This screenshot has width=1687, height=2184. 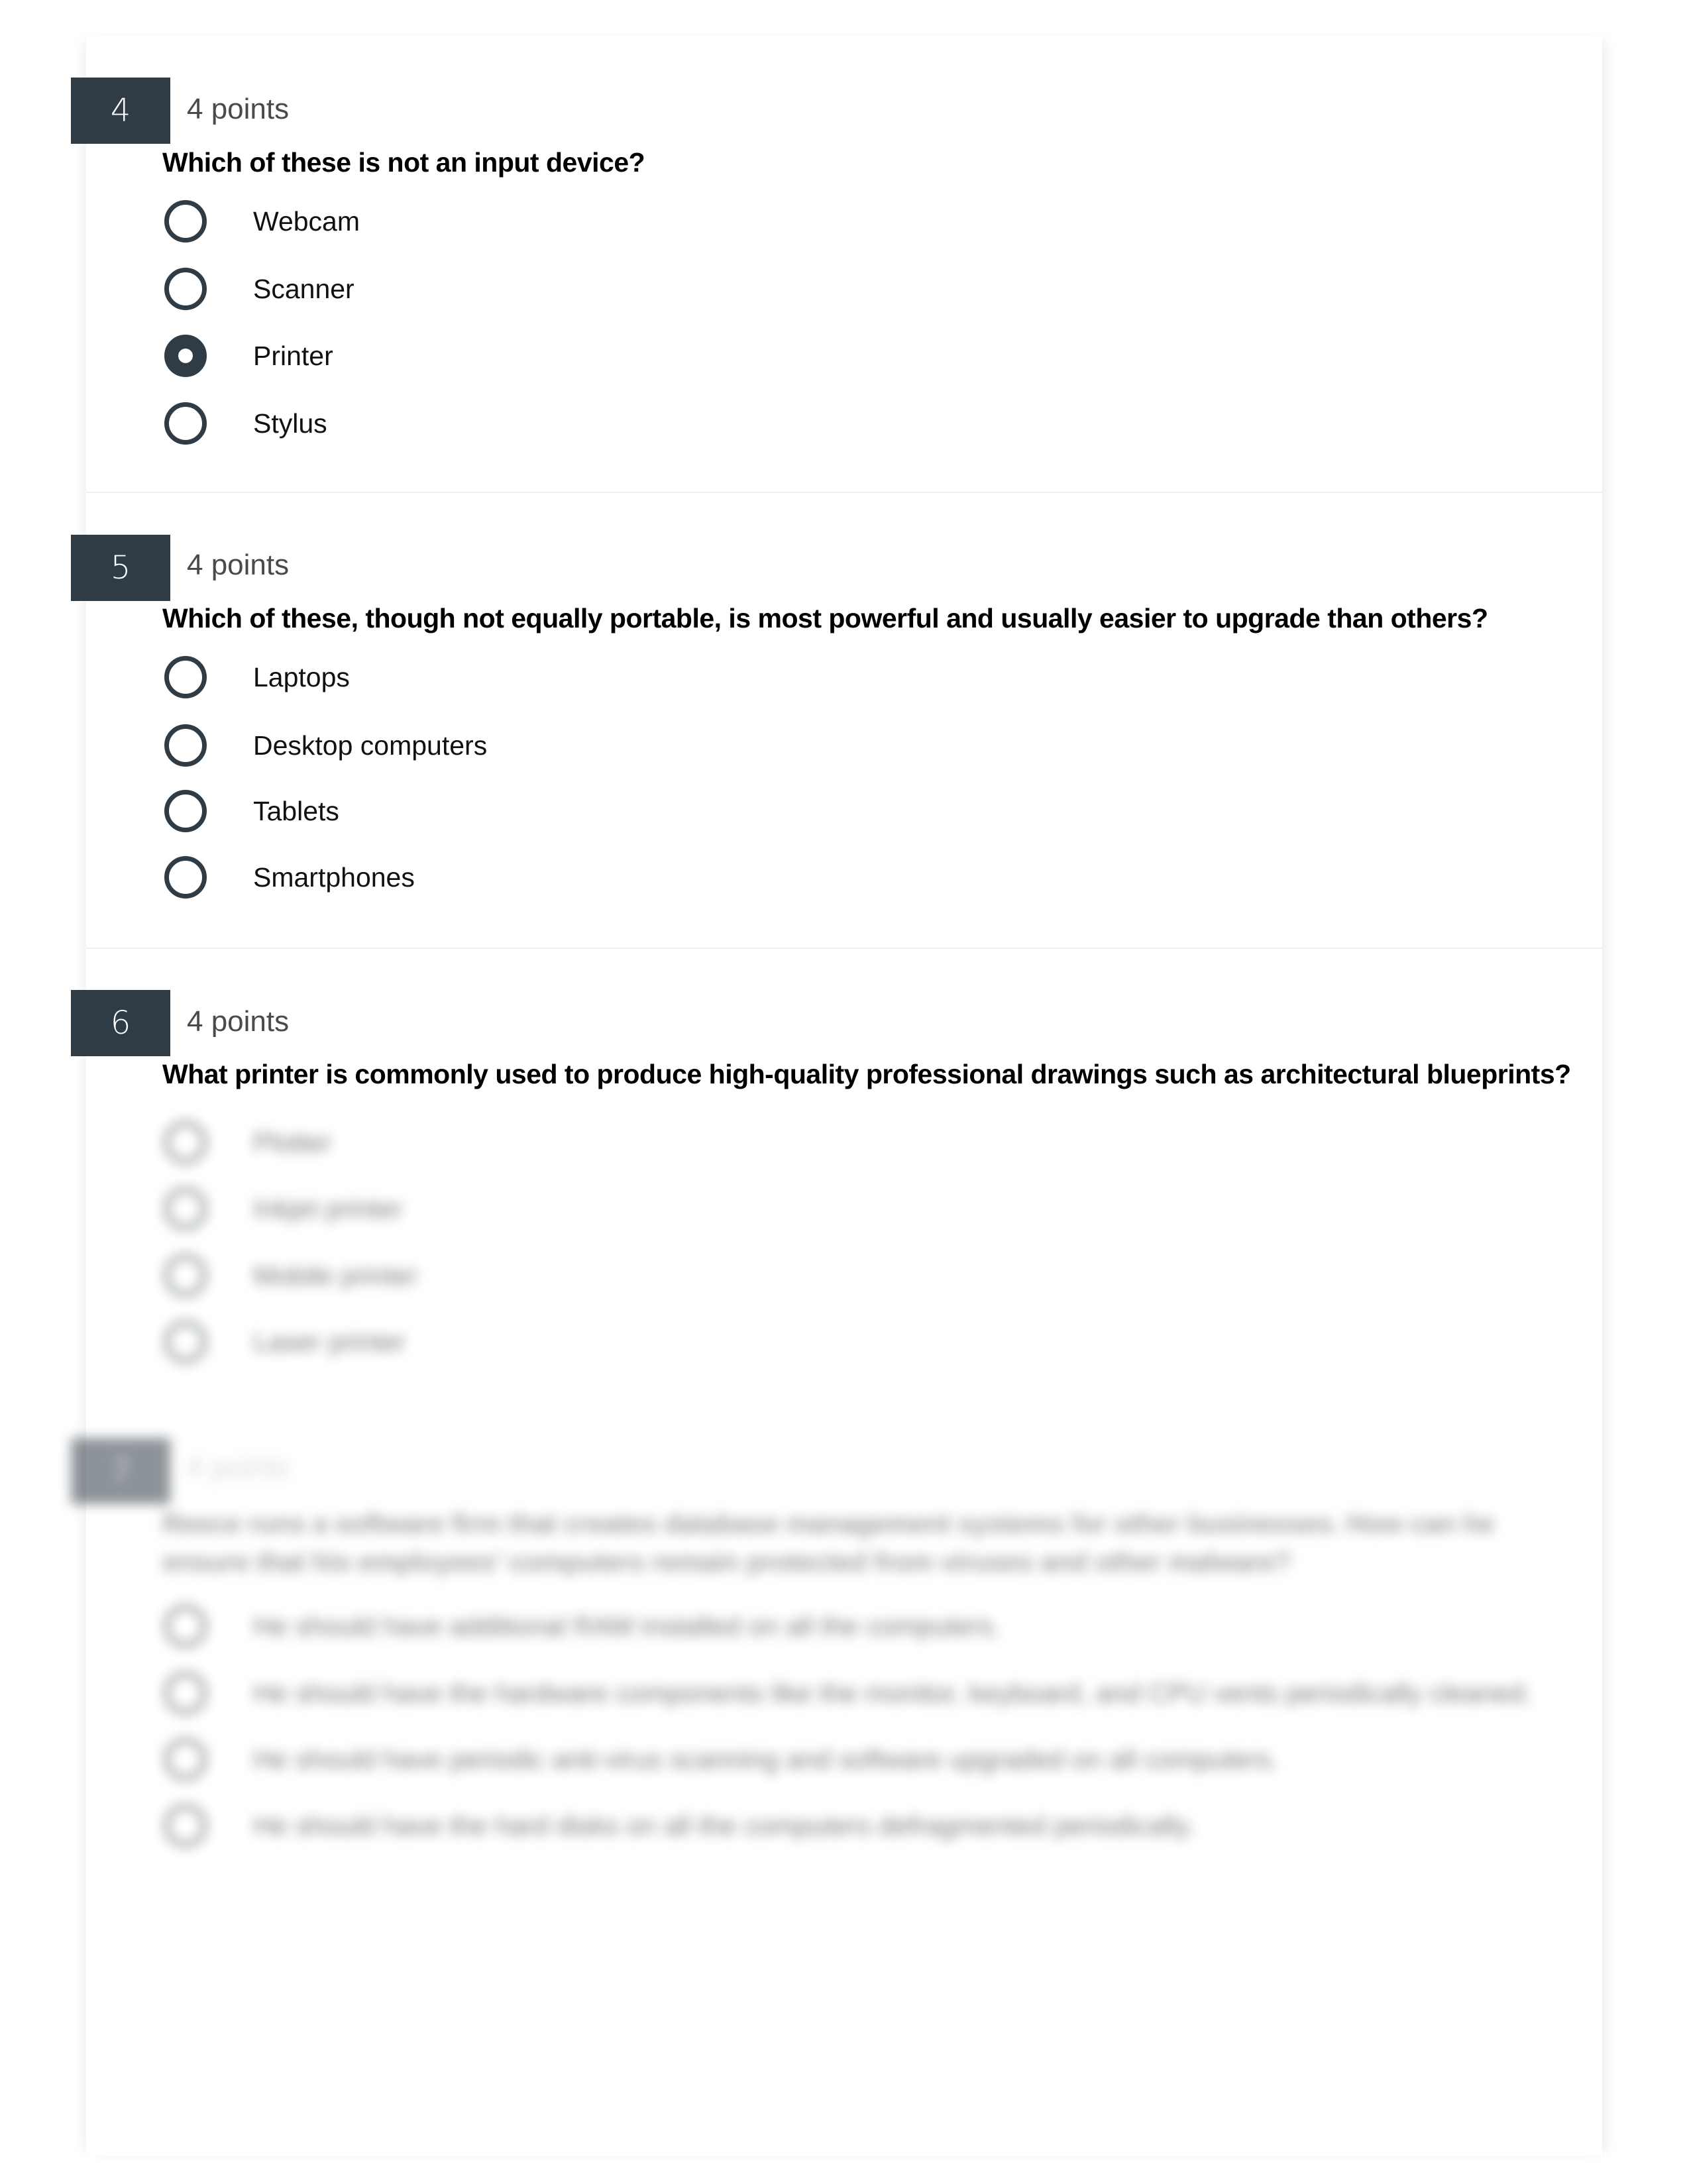 What do you see at coordinates (293, 356) in the screenshot?
I see `option-label: Printer` at bounding box center [293, 356].